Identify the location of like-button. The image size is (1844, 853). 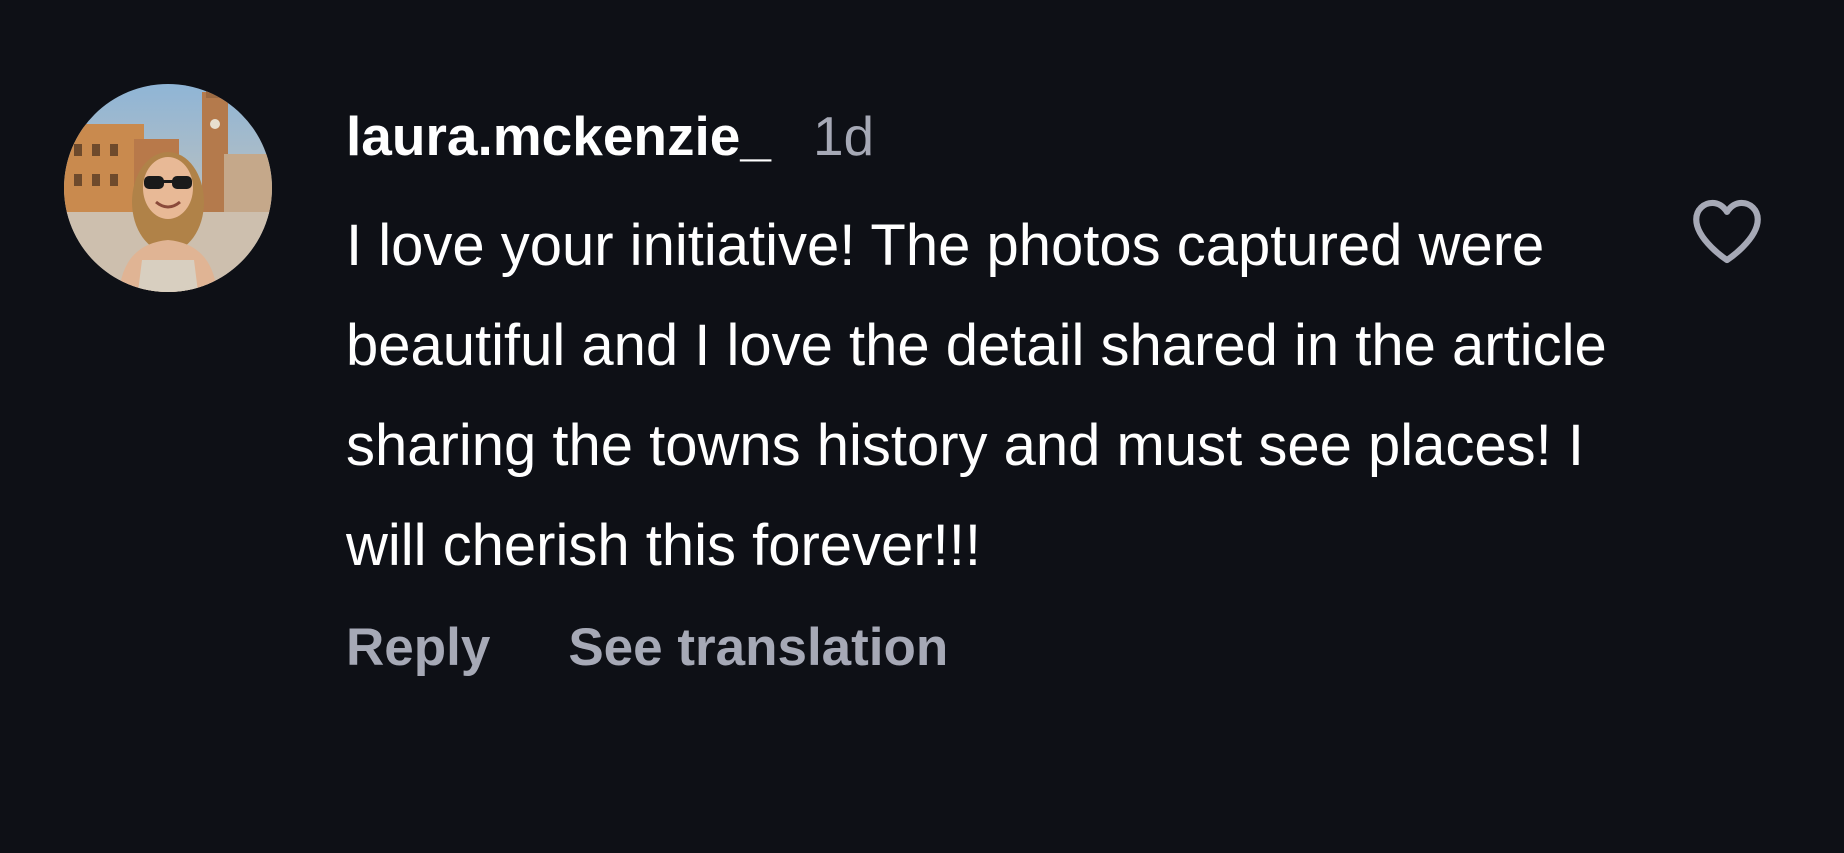
(1727, 231).